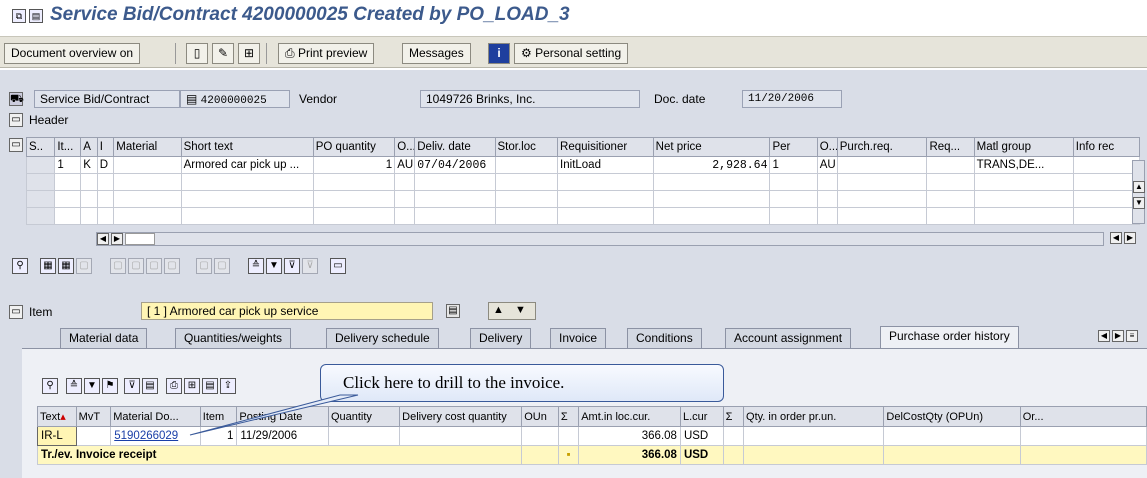 Image resolution: width=1147 pixels, height=478 pixels. Describe the element at coordinates (16, 120) in the screenshot. I see `header-expand-icon: ▭` at that location.